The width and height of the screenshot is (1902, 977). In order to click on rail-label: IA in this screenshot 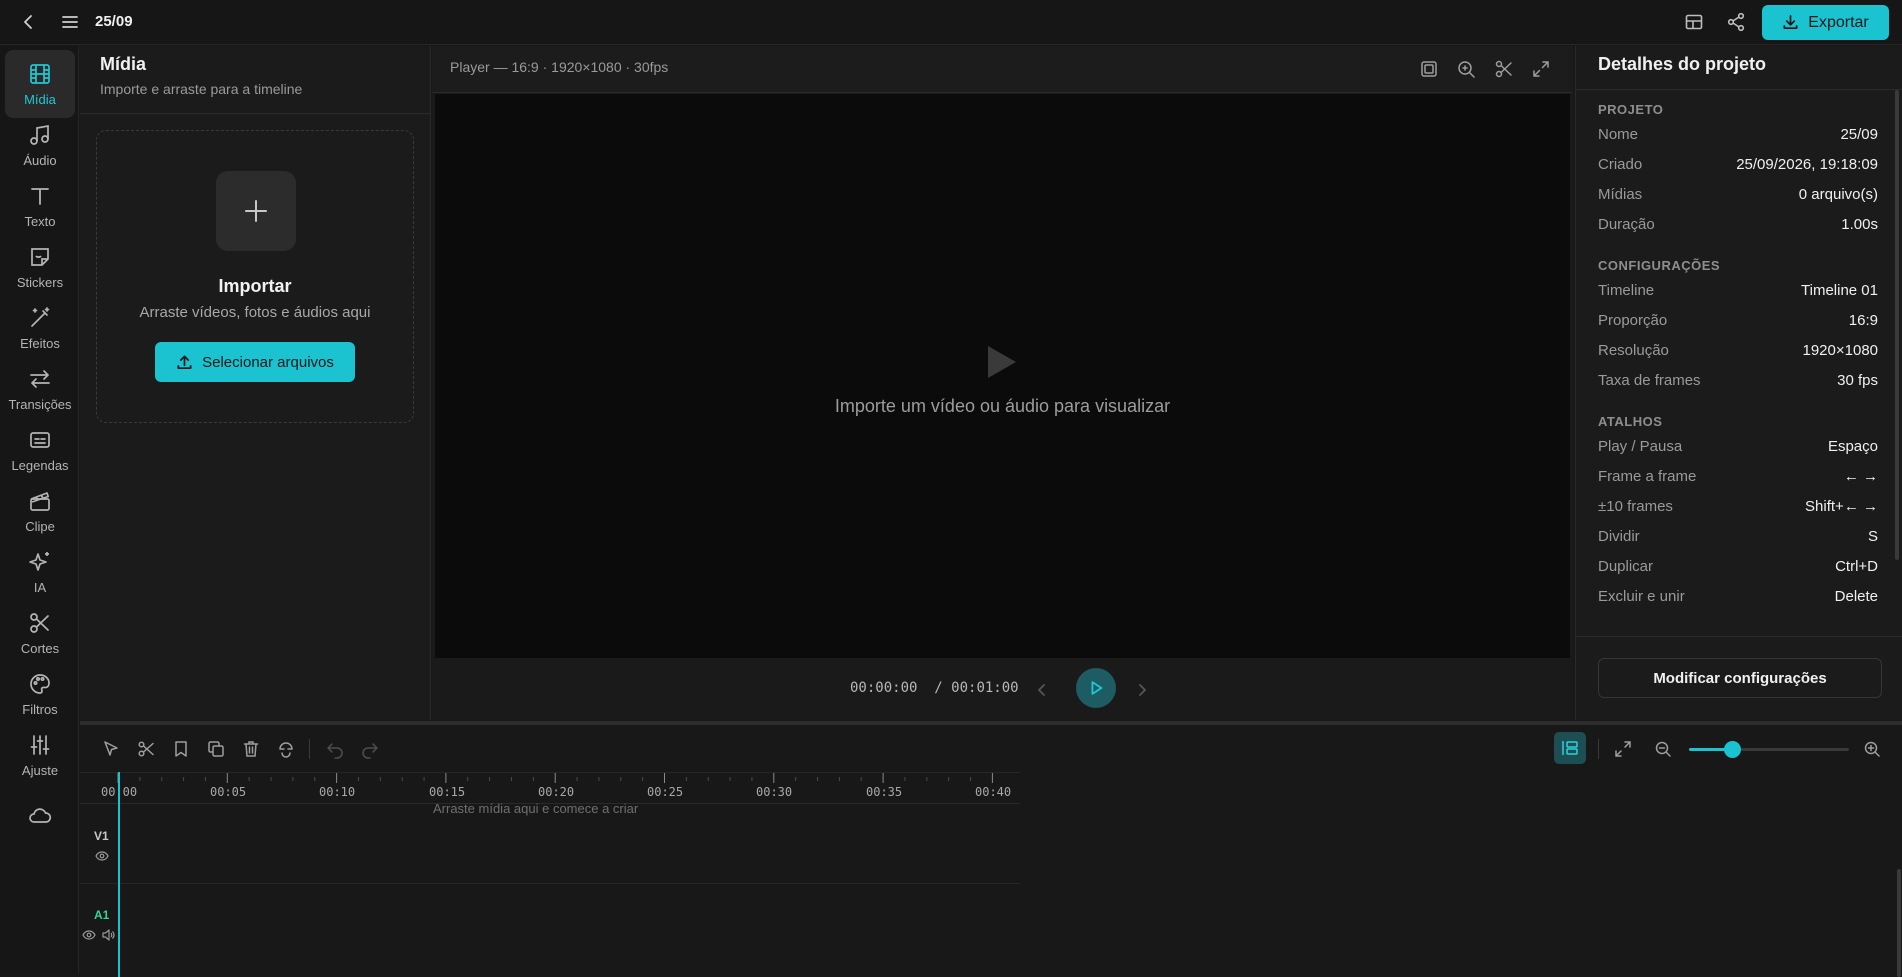, I will do `click(40, 587)`.